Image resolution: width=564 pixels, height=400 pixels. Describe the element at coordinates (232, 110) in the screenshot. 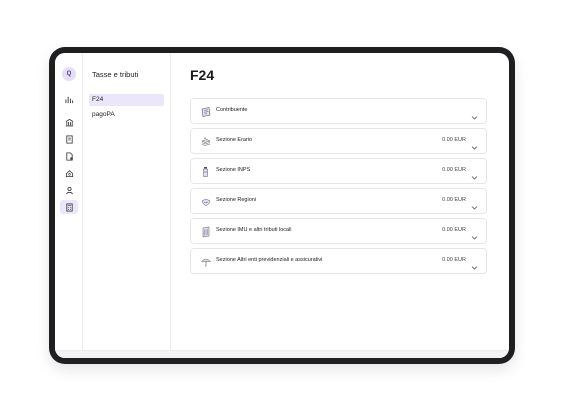

I see `section-label: Contribuente` at that location.